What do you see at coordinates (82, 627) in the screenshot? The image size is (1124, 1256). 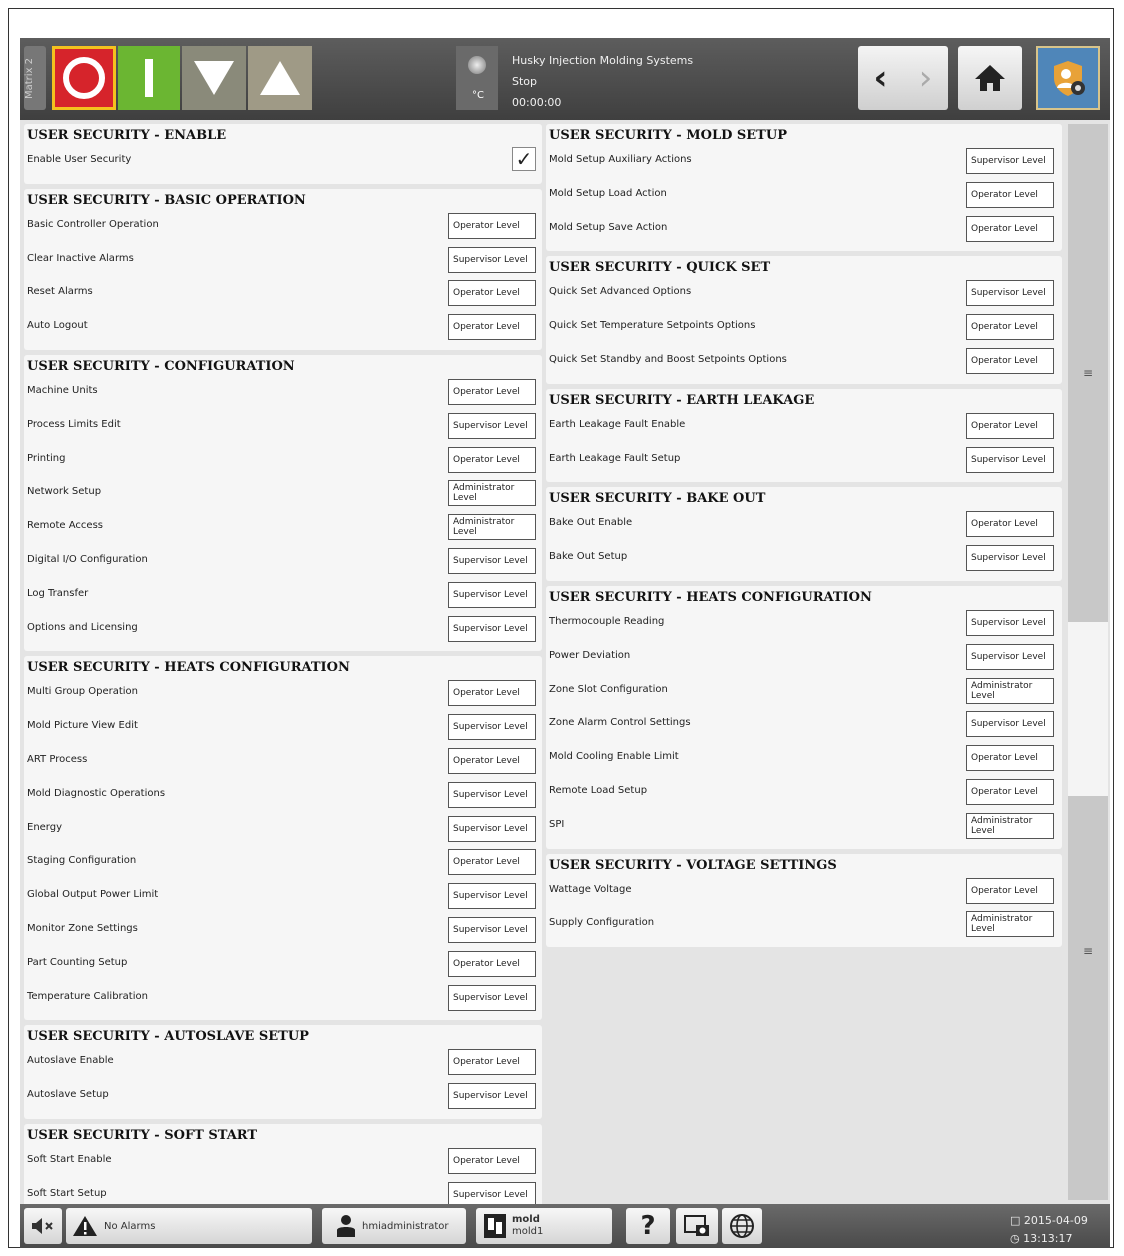 I see `setting-label: Options and Licensing` at bounding box center [82, 627].